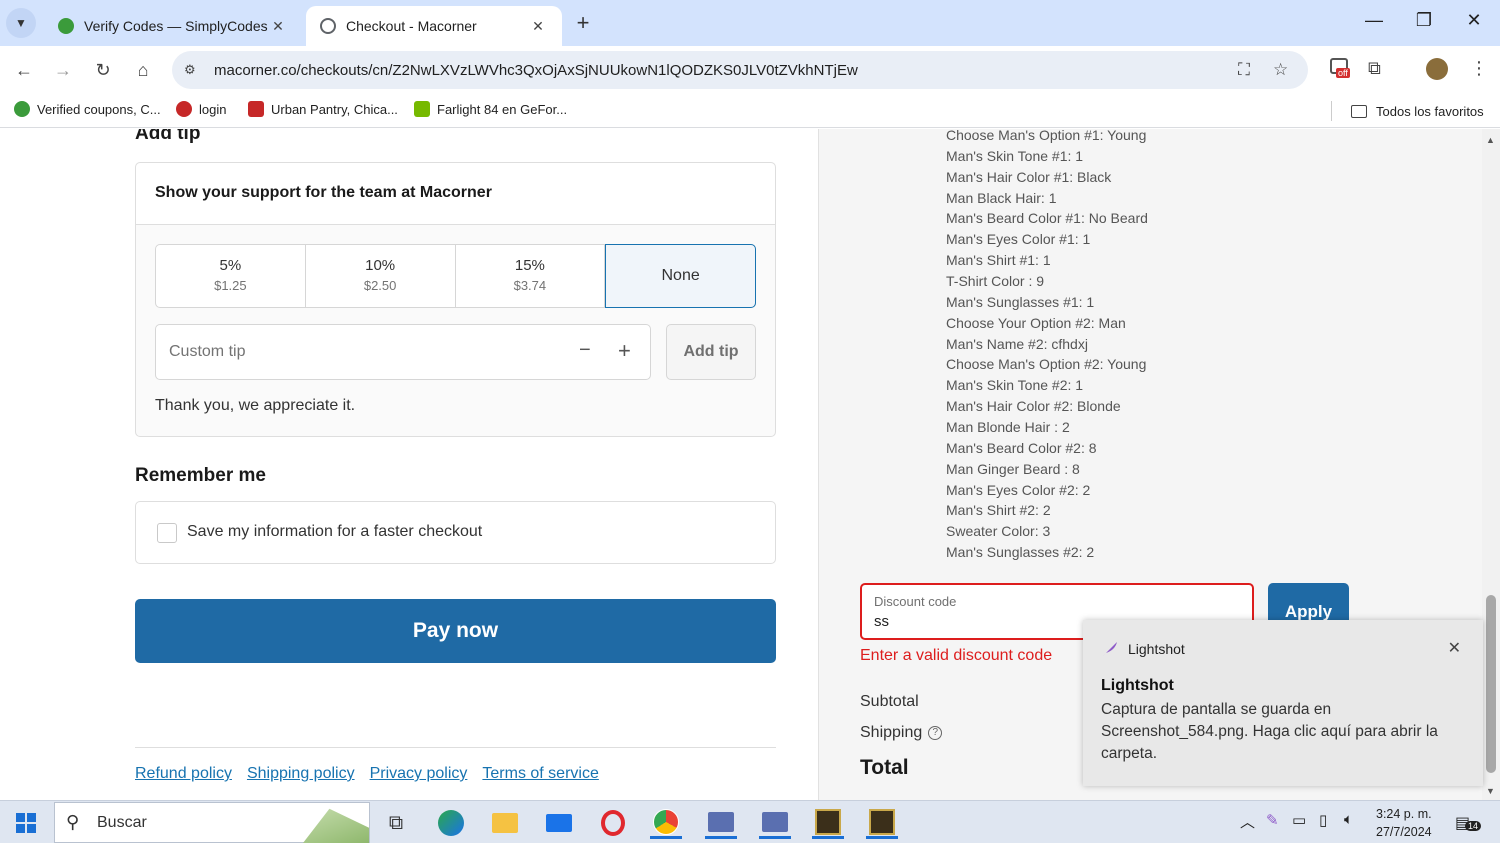 Image resolution: width=1500 pixels, height=843 pixels. I want to click on item-property: Man's Eyes Color #2: 2, so click(1018, 489).